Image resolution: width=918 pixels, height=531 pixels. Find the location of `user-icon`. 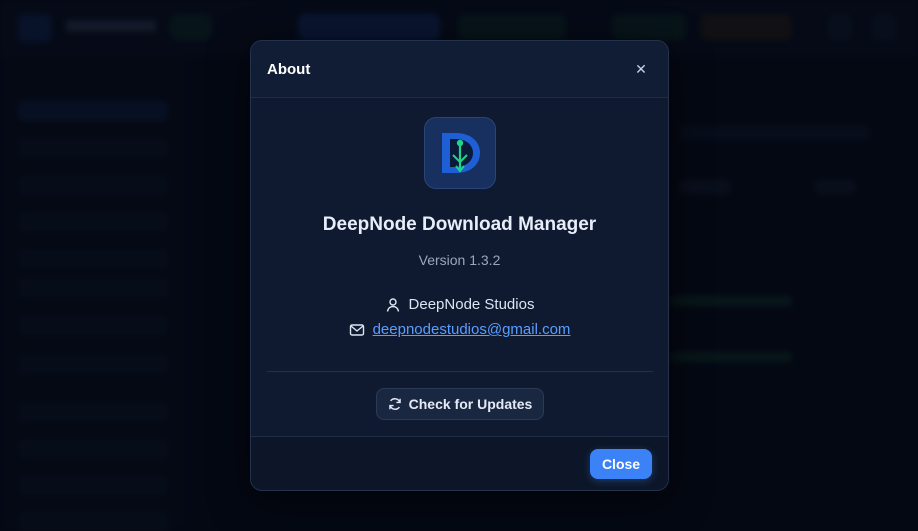

user-icon is located at coordinates (392, 304).